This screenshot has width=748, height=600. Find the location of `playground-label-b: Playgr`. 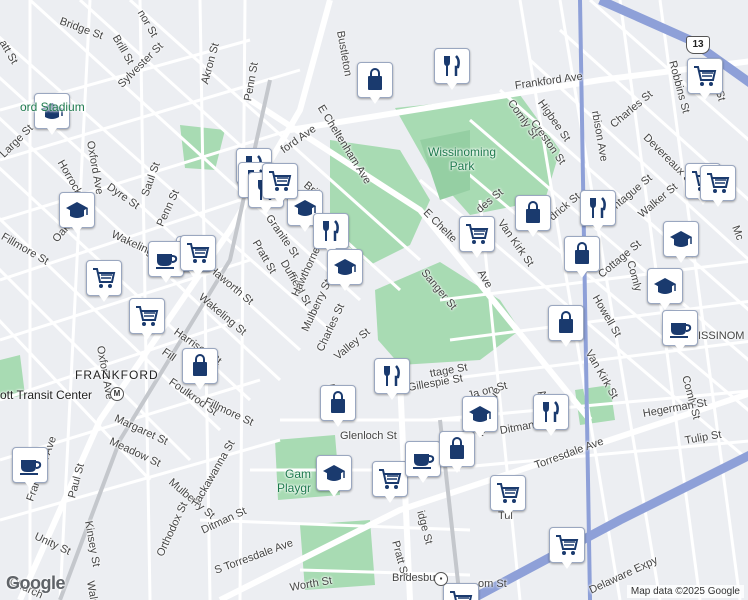

playground-label-b: Playgr is located at coordinates (294, 488).